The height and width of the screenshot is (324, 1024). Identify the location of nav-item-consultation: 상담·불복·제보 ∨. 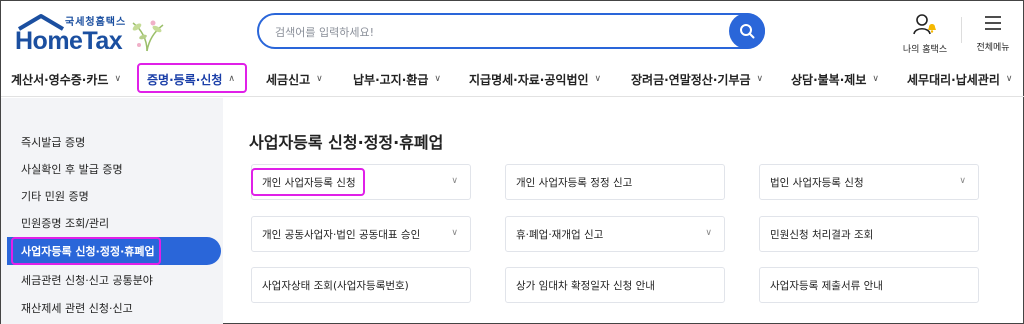
(835, 79).